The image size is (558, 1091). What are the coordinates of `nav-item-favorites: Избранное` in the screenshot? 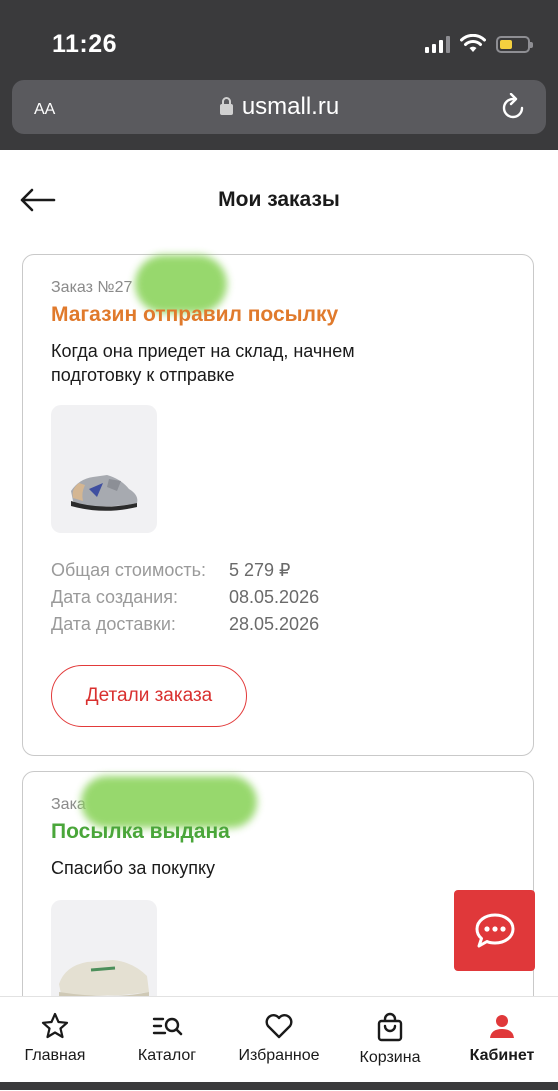 It's located at (279, 1038).